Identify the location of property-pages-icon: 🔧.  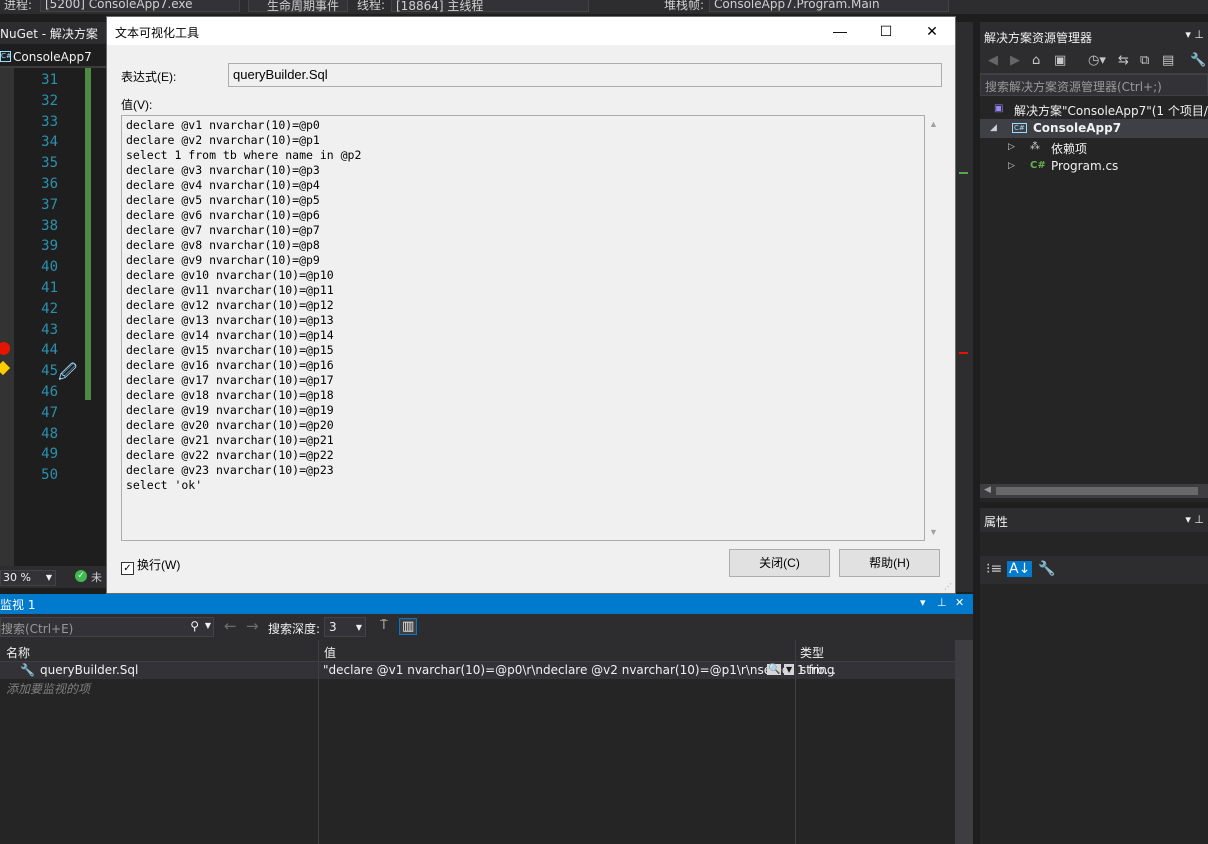
(1046, 569).